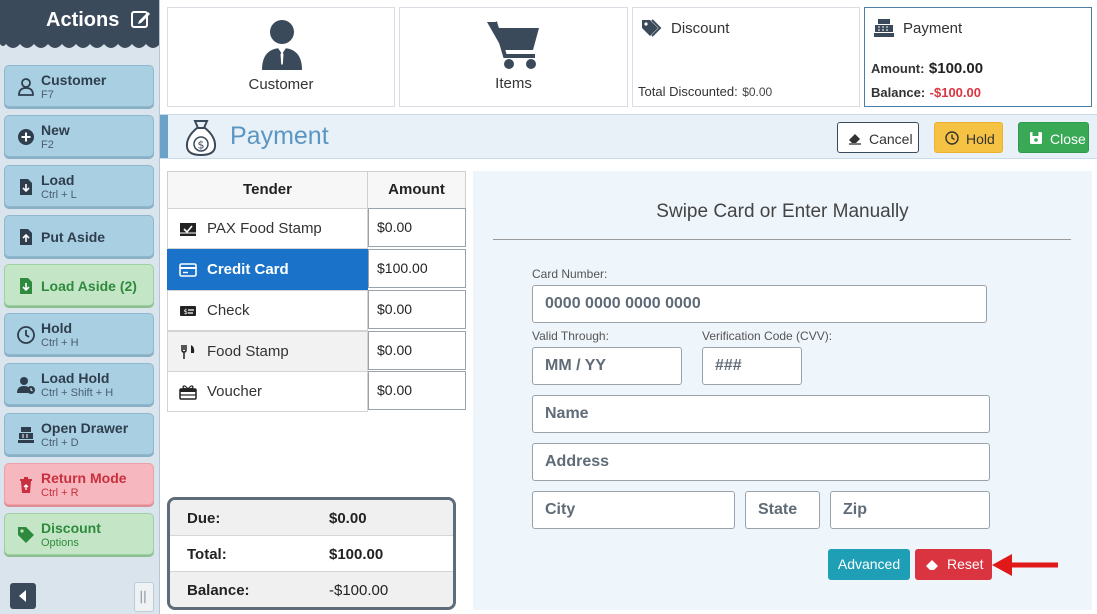 The image size is (1097, 614). What do you see at coordinates (705, 92) in the screenshot?
I see `total-discounted-row: Total Discounted: $0.00` at bounding box center [705, 92].